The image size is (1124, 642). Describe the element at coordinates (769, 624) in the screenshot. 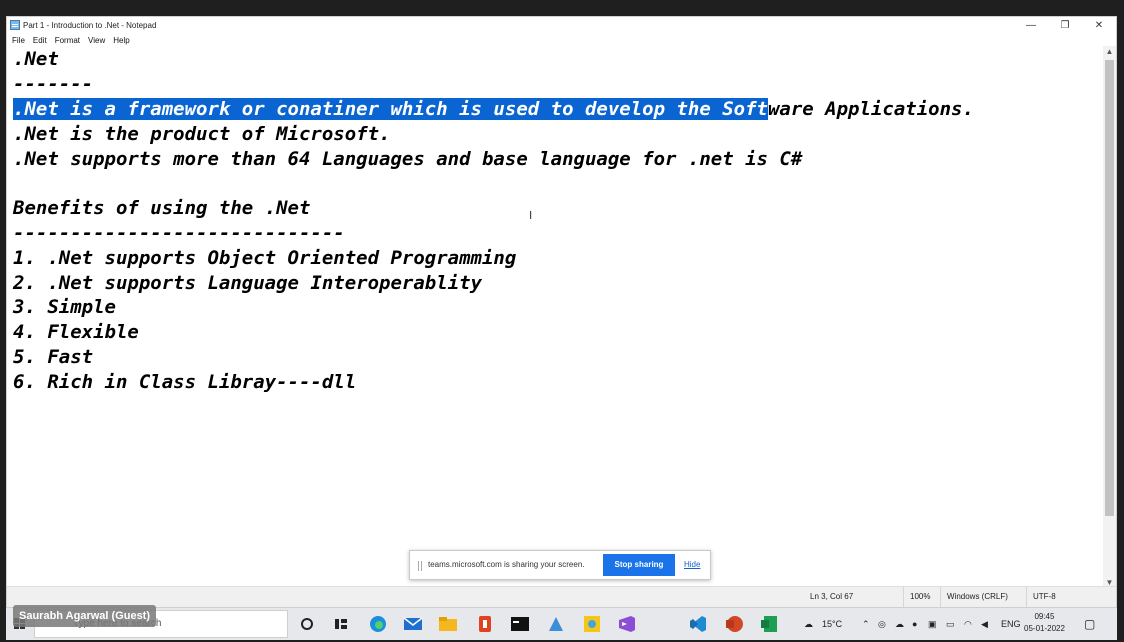

I see `excel-icon` at that location.